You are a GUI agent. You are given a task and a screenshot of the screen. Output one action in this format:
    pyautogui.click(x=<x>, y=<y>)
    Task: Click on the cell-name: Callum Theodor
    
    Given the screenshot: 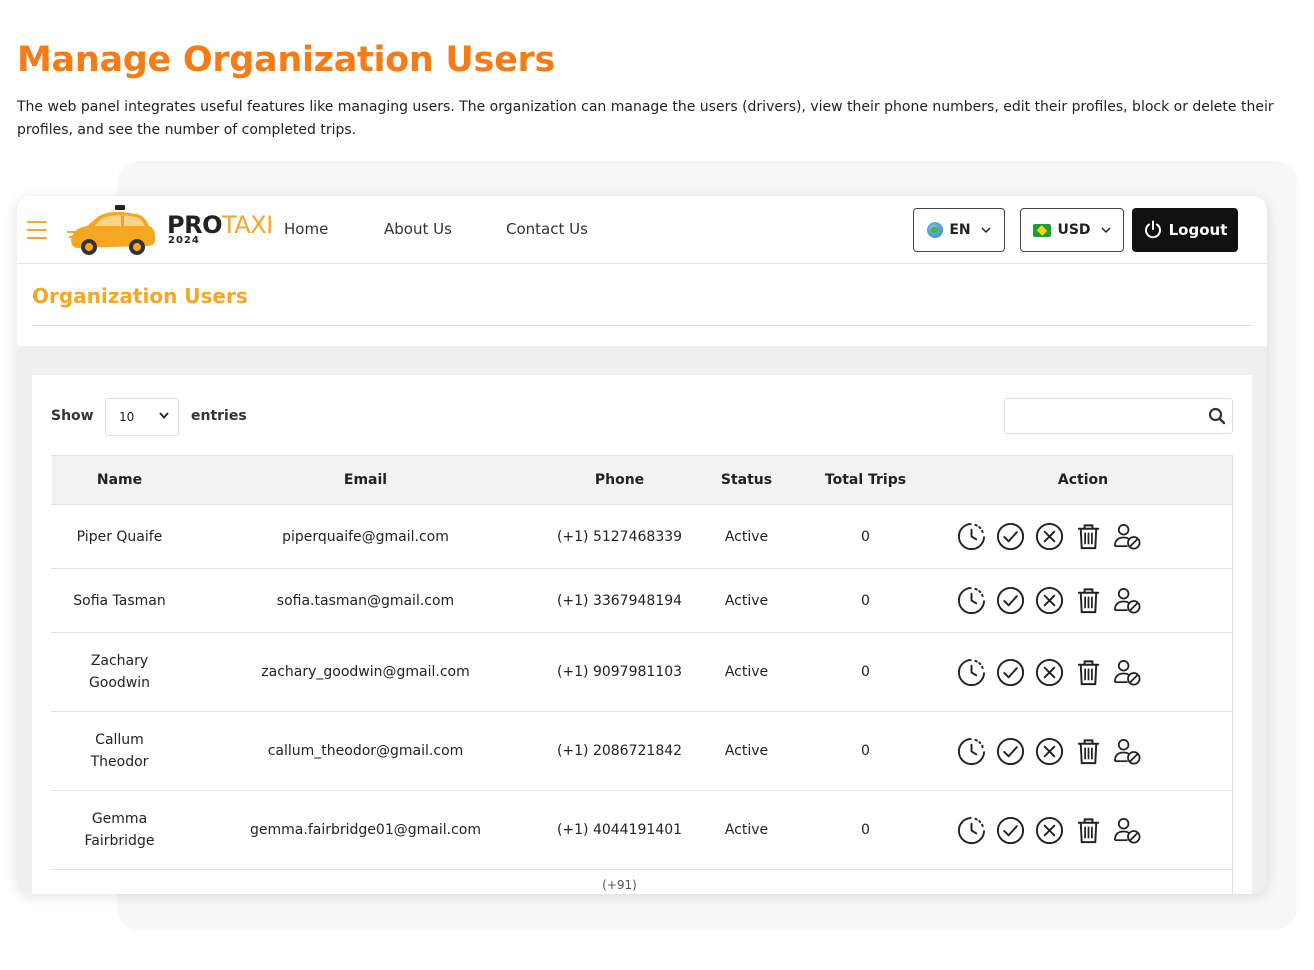 What is the action you would take?
    pyautogui.click(x=119, y=751)
    